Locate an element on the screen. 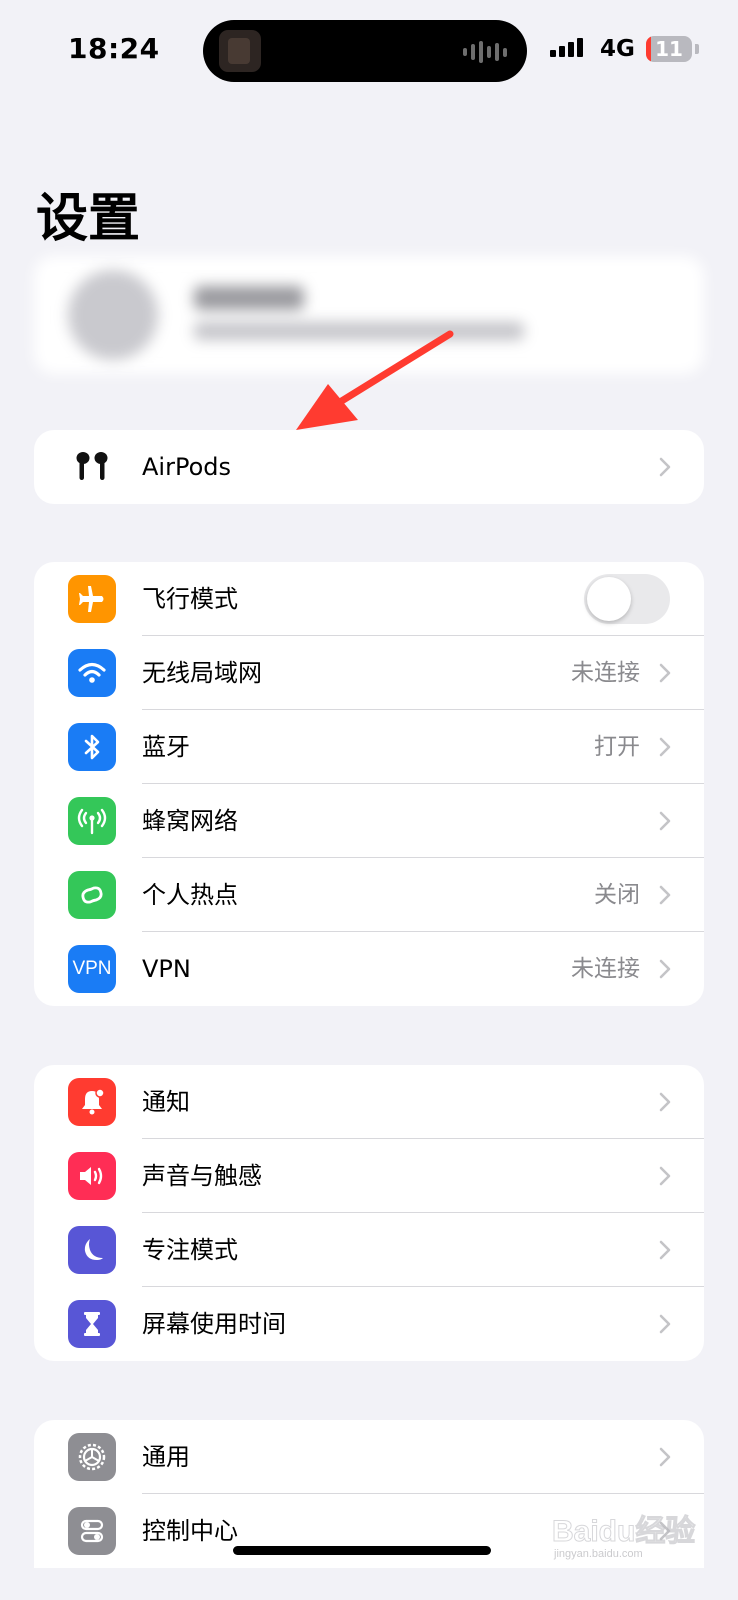  airplane-mode-row: 飞行模式 is located at coordinates (369, 599).